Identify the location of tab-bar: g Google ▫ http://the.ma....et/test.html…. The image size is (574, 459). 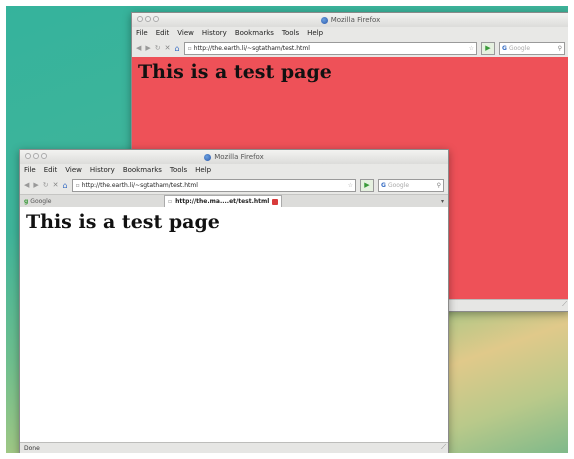
(234, 200).